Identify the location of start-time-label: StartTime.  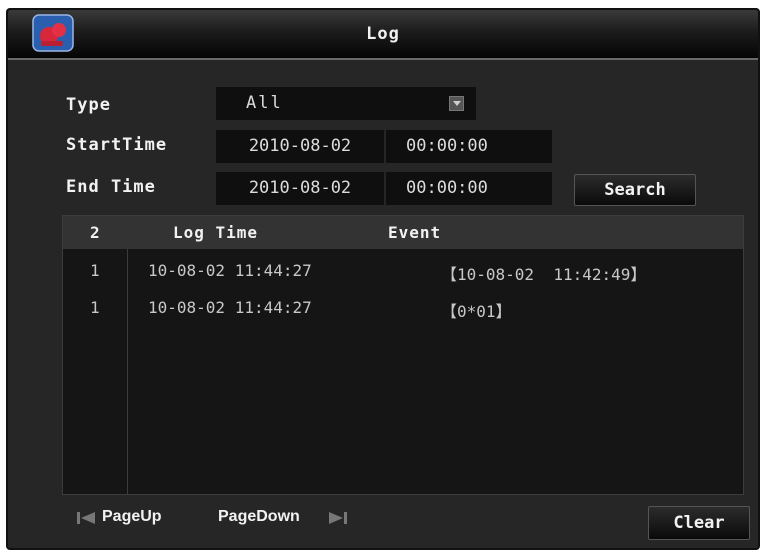
(117, 145).